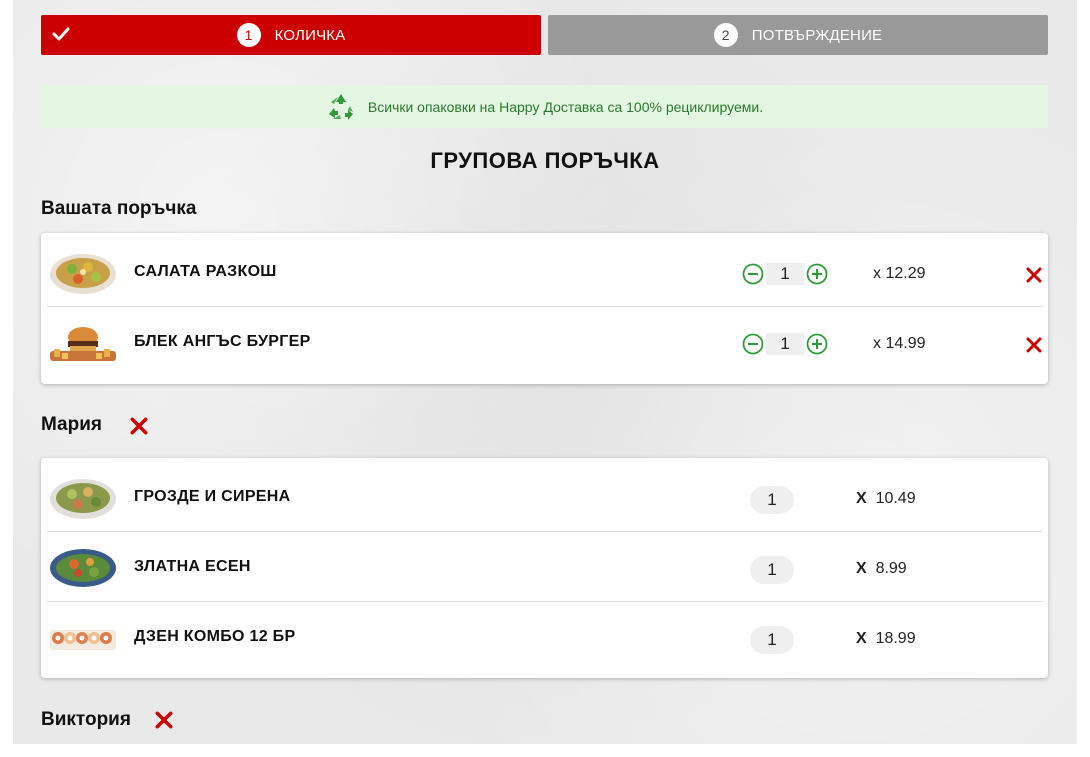  I want to click on item-name: ДЗЕН КОМБО 12 БР, so click(215, 636).